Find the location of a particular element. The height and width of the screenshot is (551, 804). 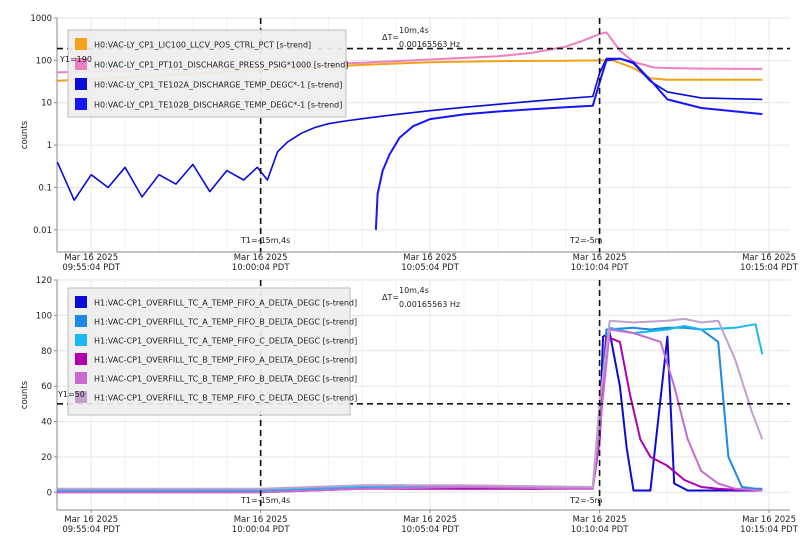

y-tick-label: 60 is located at coordinates (46, 387).